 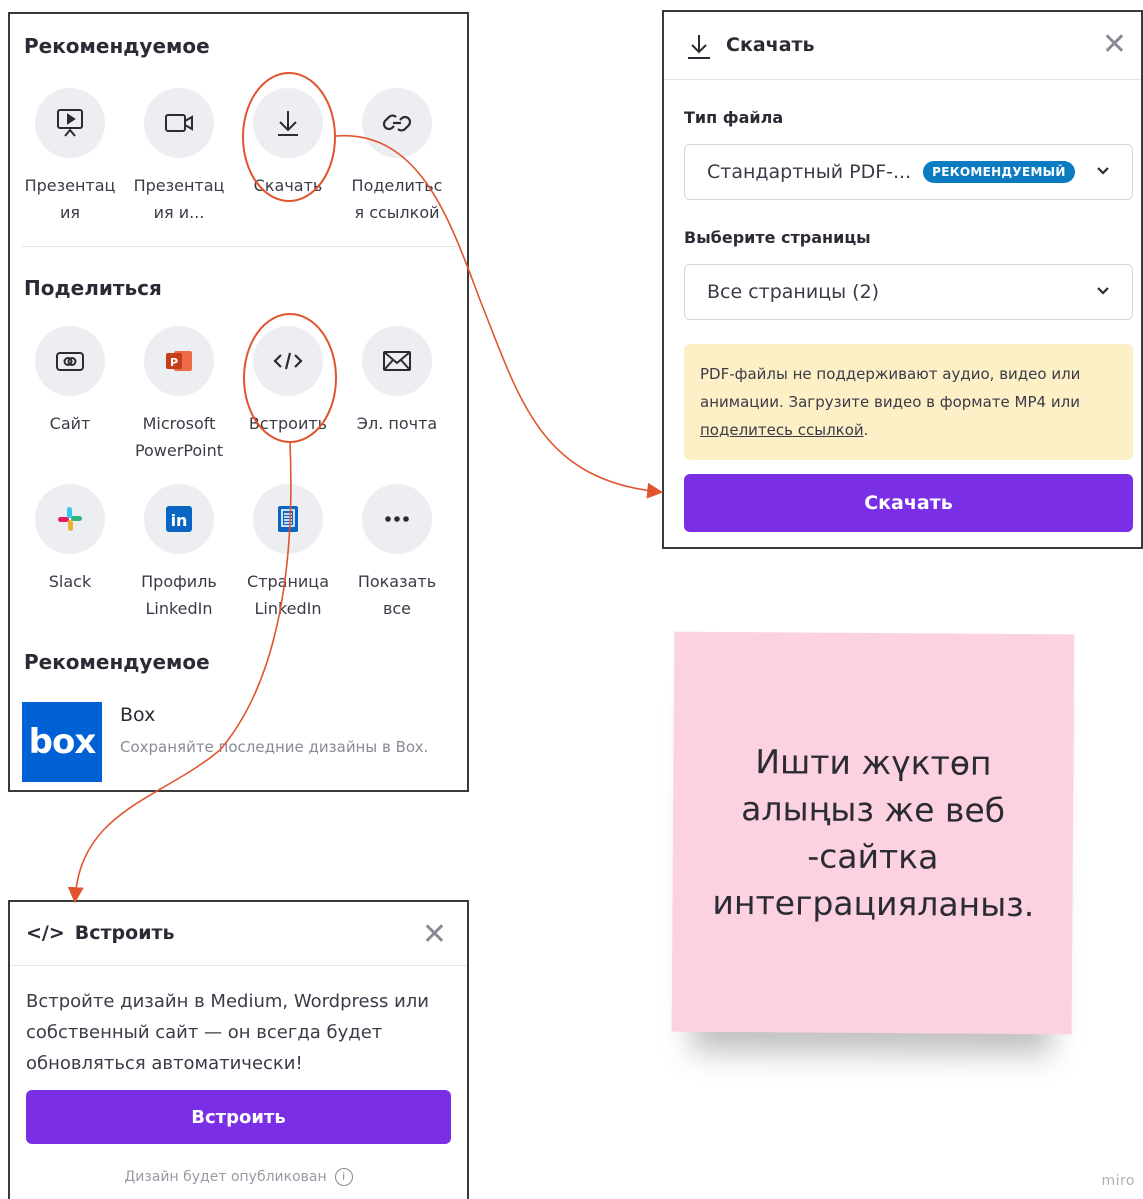 I want to click on presentation-icon, so click(x=70, y=123).